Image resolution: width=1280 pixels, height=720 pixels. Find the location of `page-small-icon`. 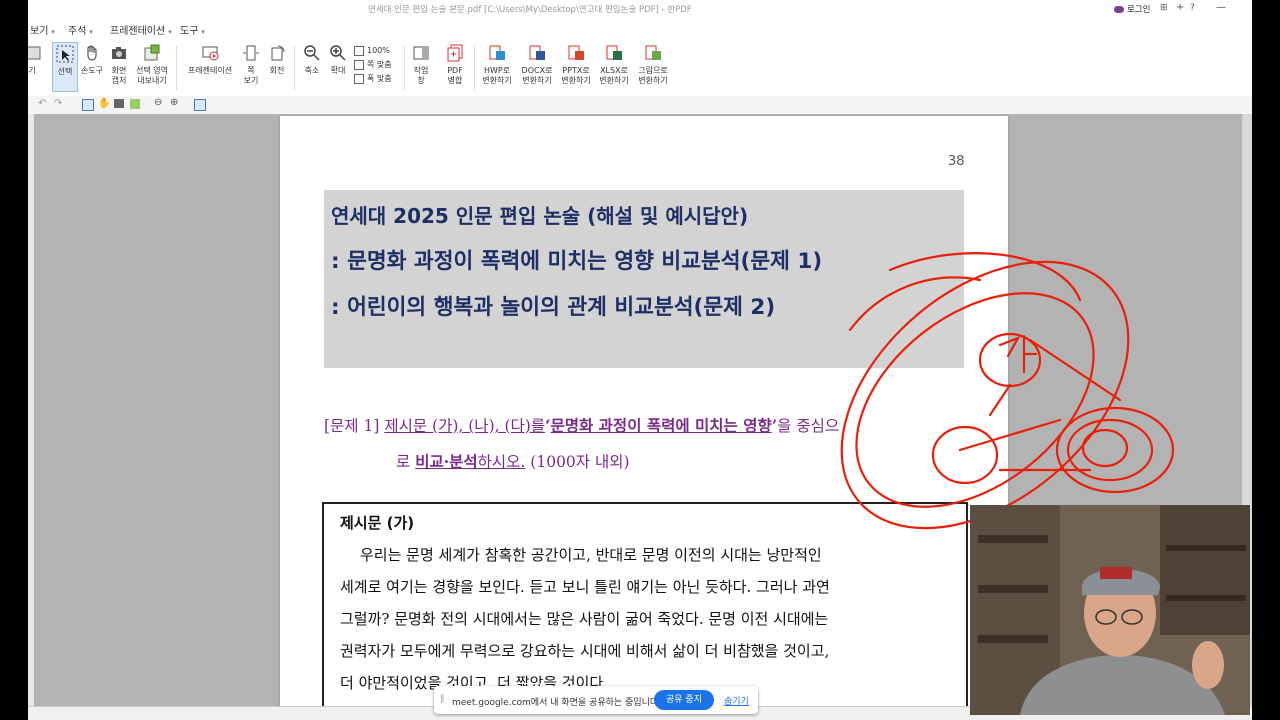

page-small-icon is located at coordinates (200, 105).